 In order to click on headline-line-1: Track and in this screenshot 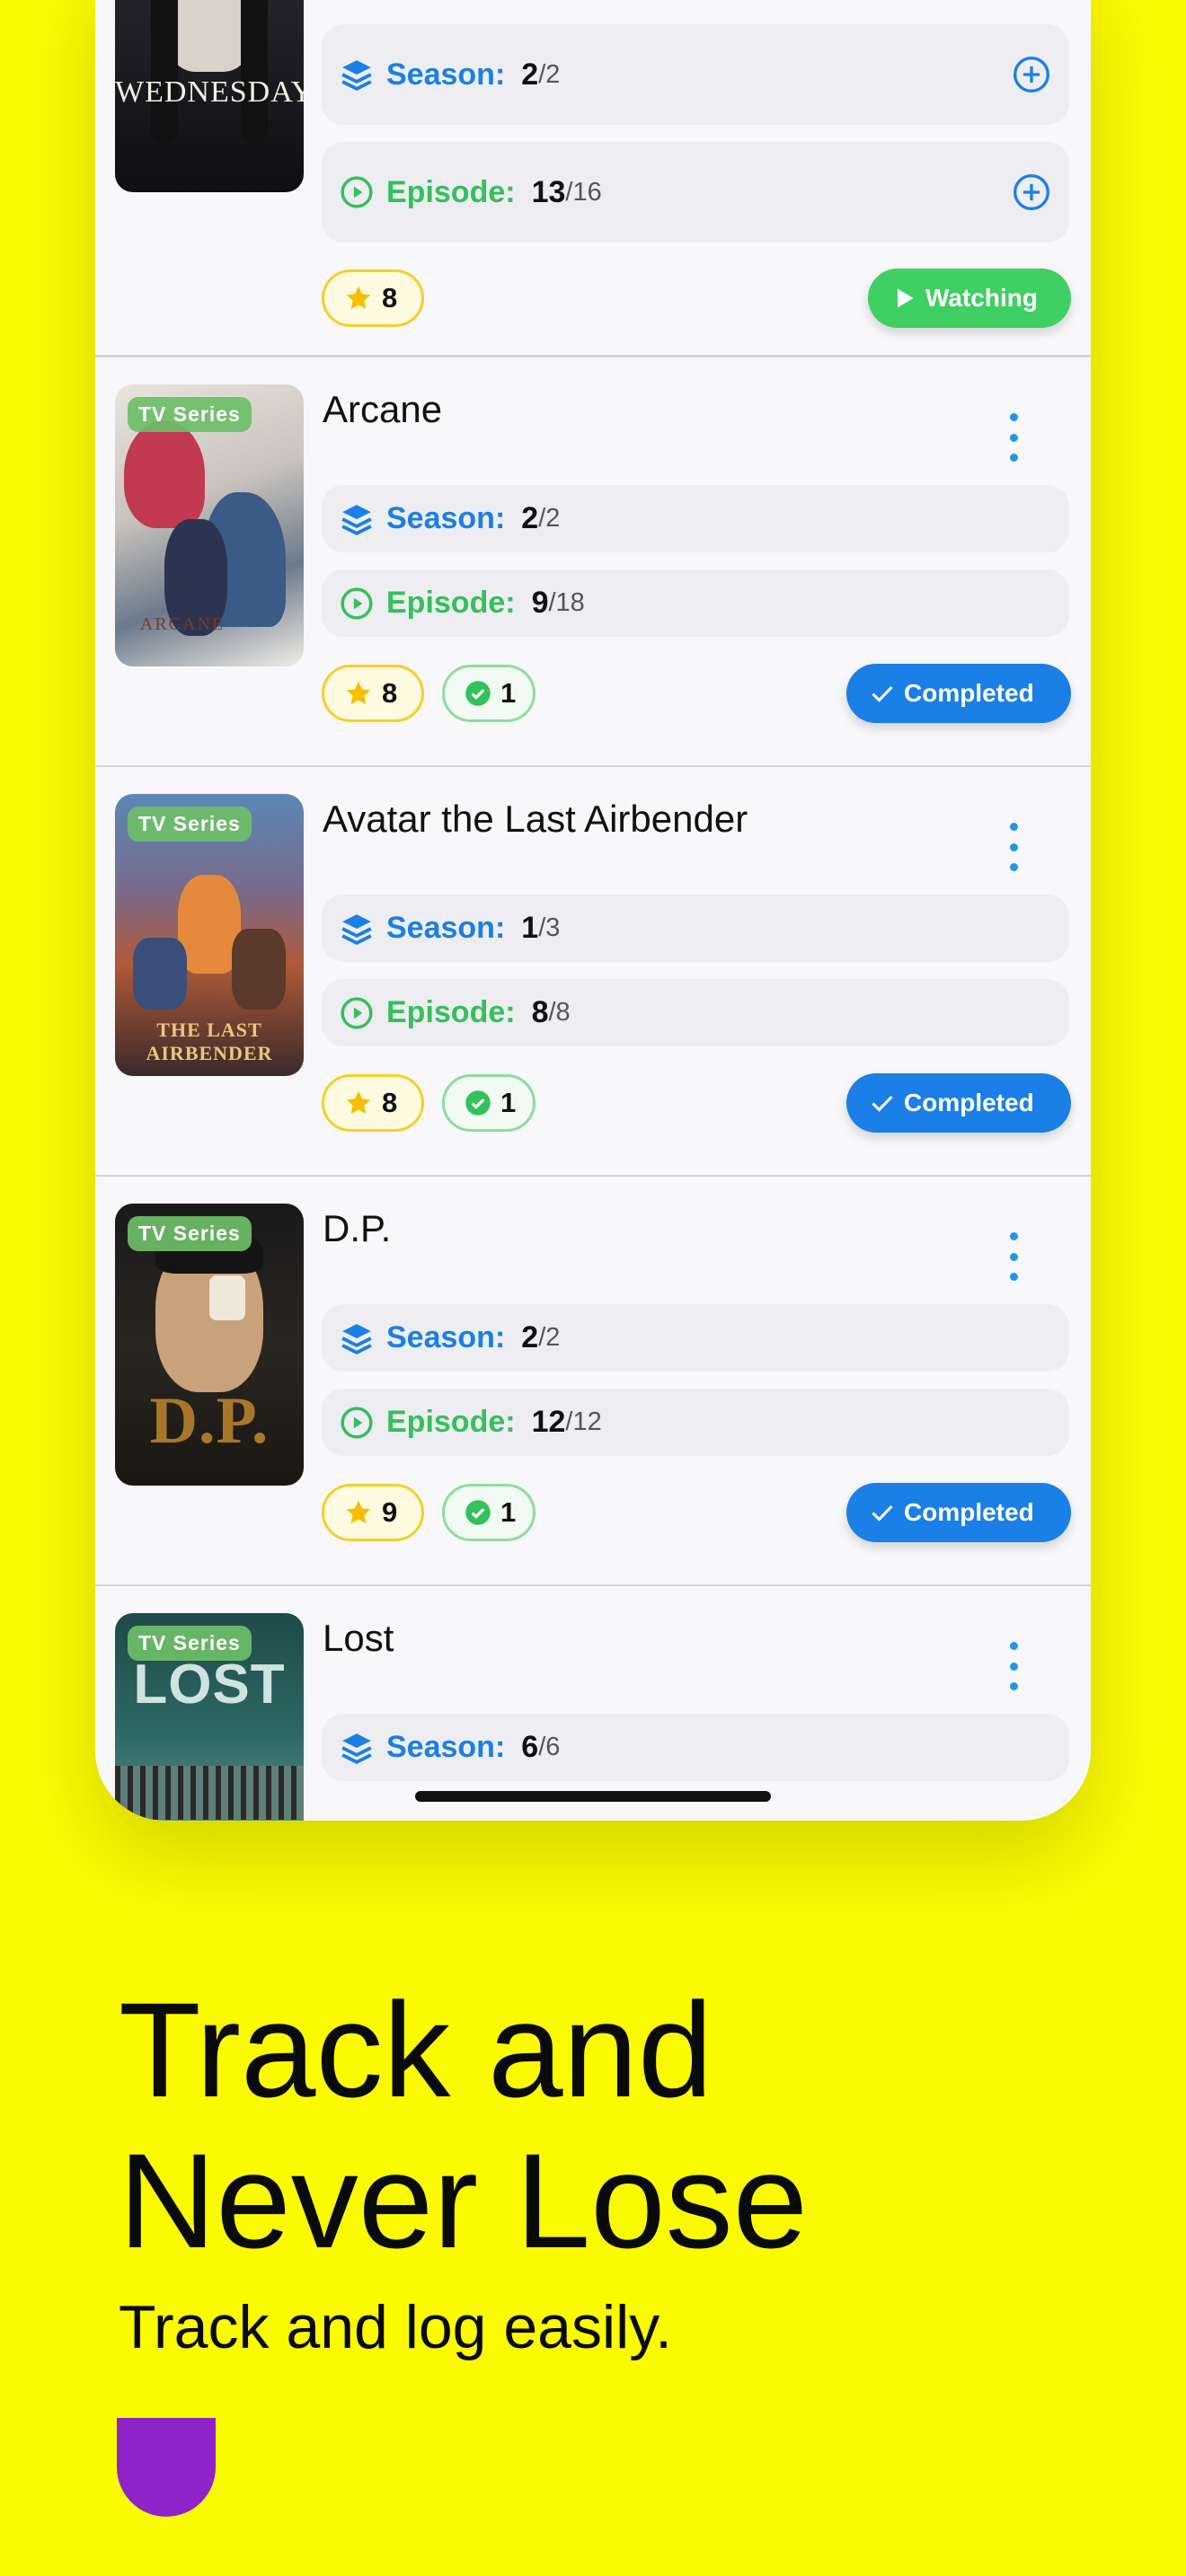, I will do `click(416, 2049)`.